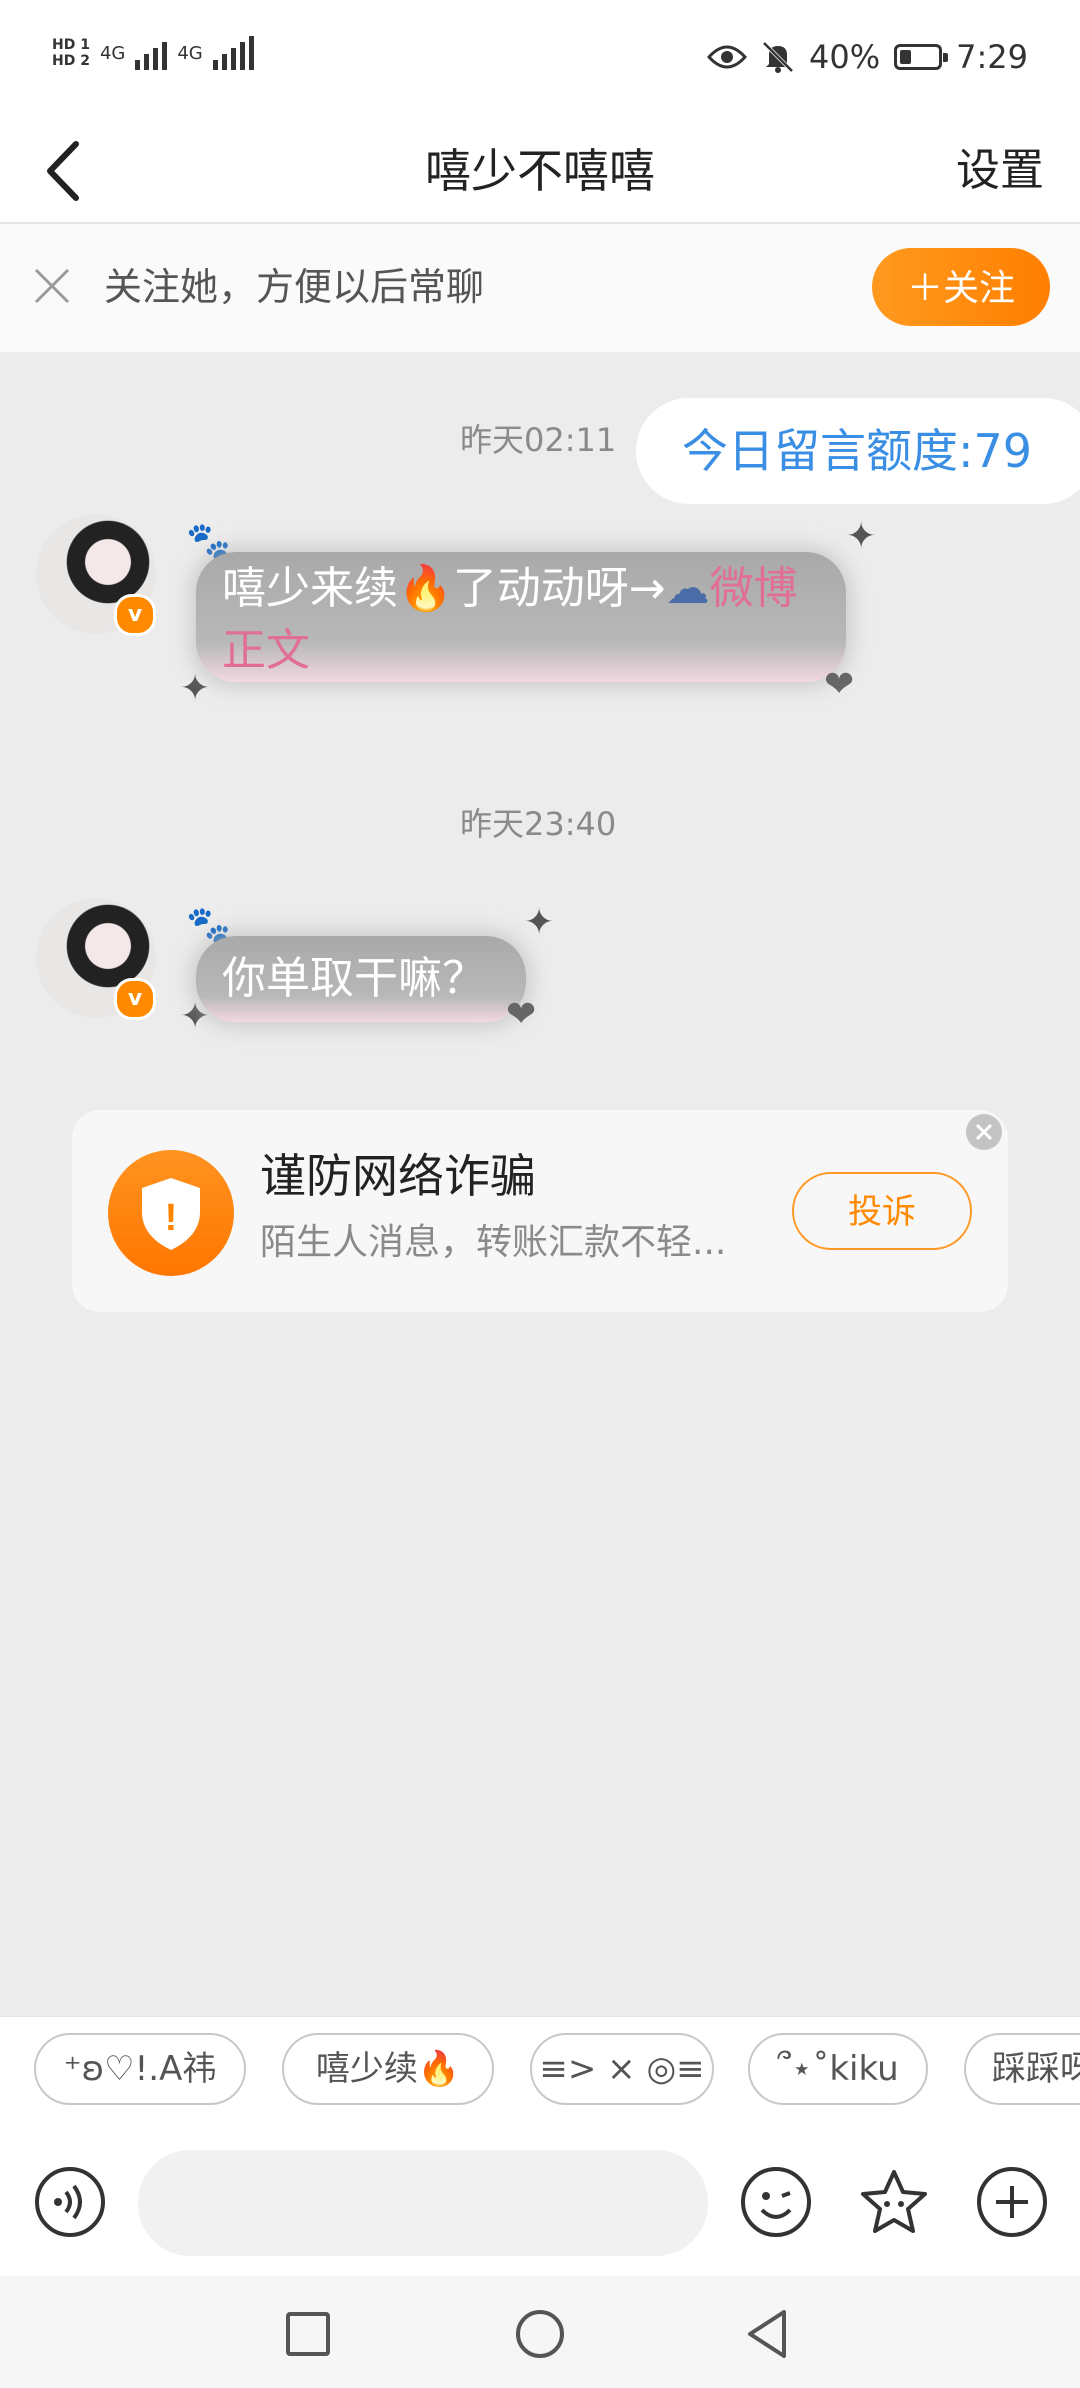 The height and width of the screenshot is (2388, 1080). I want to click on message-bubble: 你单取干嘛？, so click(361, 979).